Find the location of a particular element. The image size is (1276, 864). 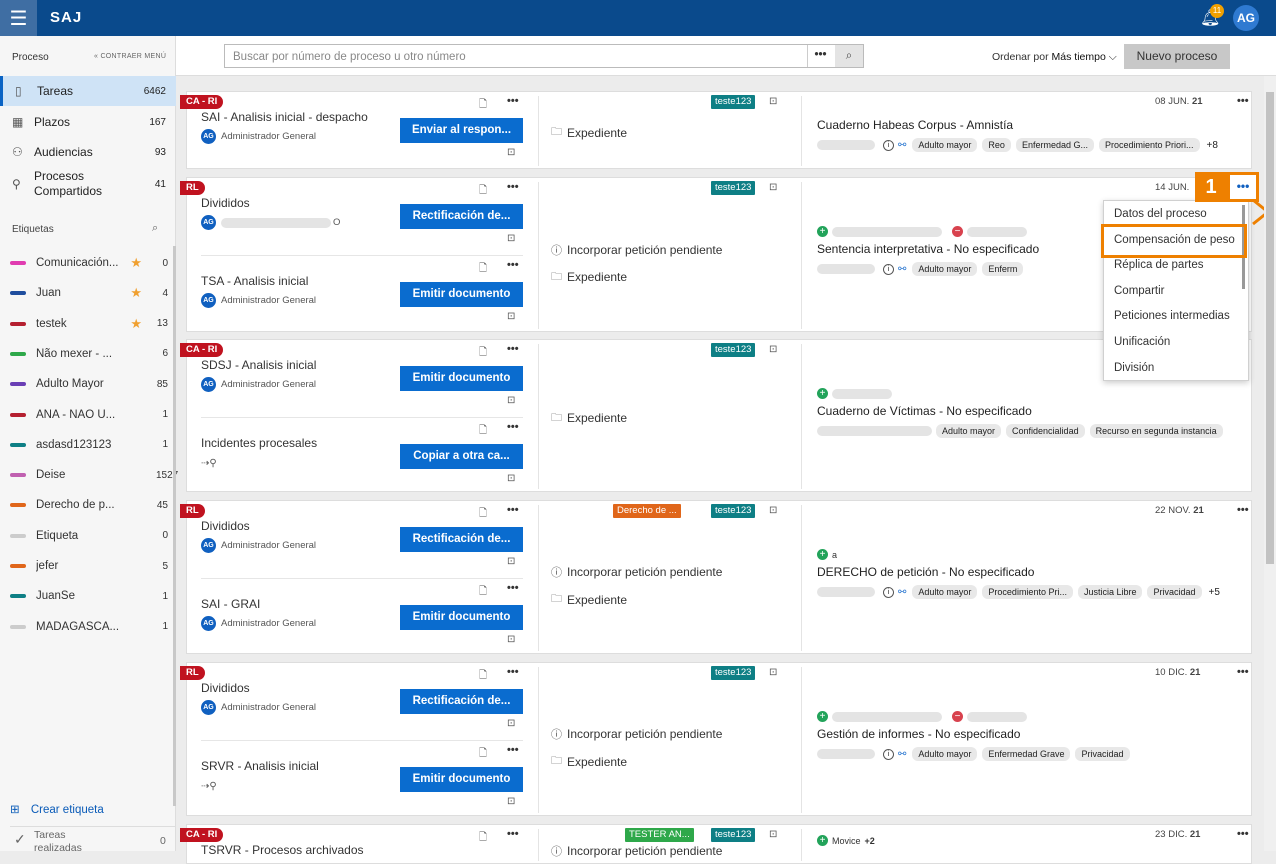

search-options-button: ••• is located at coordinates (820, 56).